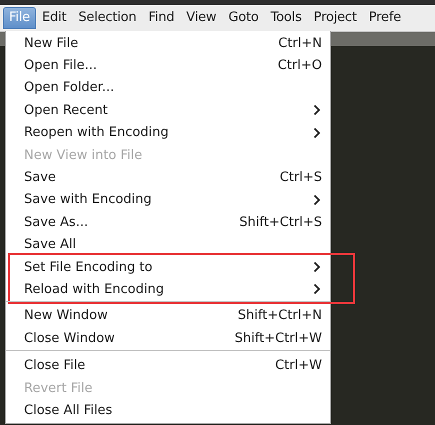 Image resolution: width=435 pixels, height=425 pixels. What do you see at coordinates (168, 110) in the screenshot?
I see `menu-item: Open Recent` at bounding box center [168, 110].